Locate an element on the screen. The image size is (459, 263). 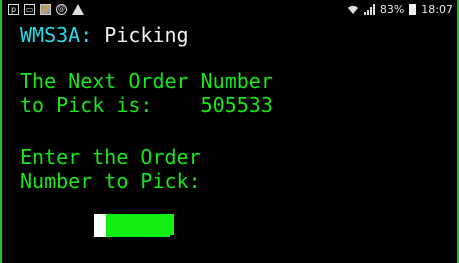
input-underline is located at coordinates (138, 236).